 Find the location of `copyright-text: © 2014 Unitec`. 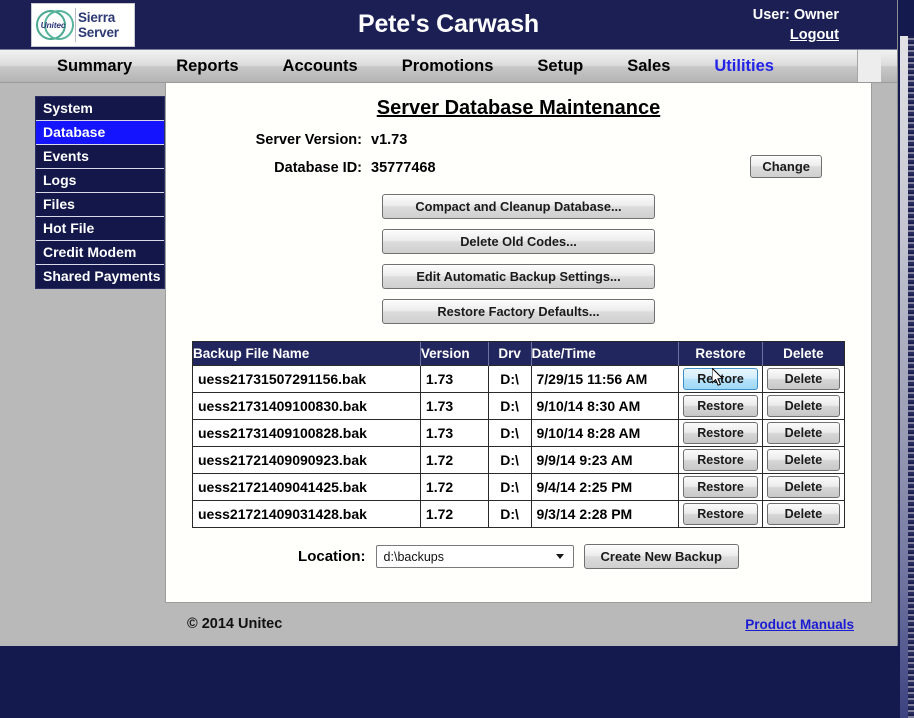

copyright-text: © 2014 Unitec is located at coordinates (235, 624).